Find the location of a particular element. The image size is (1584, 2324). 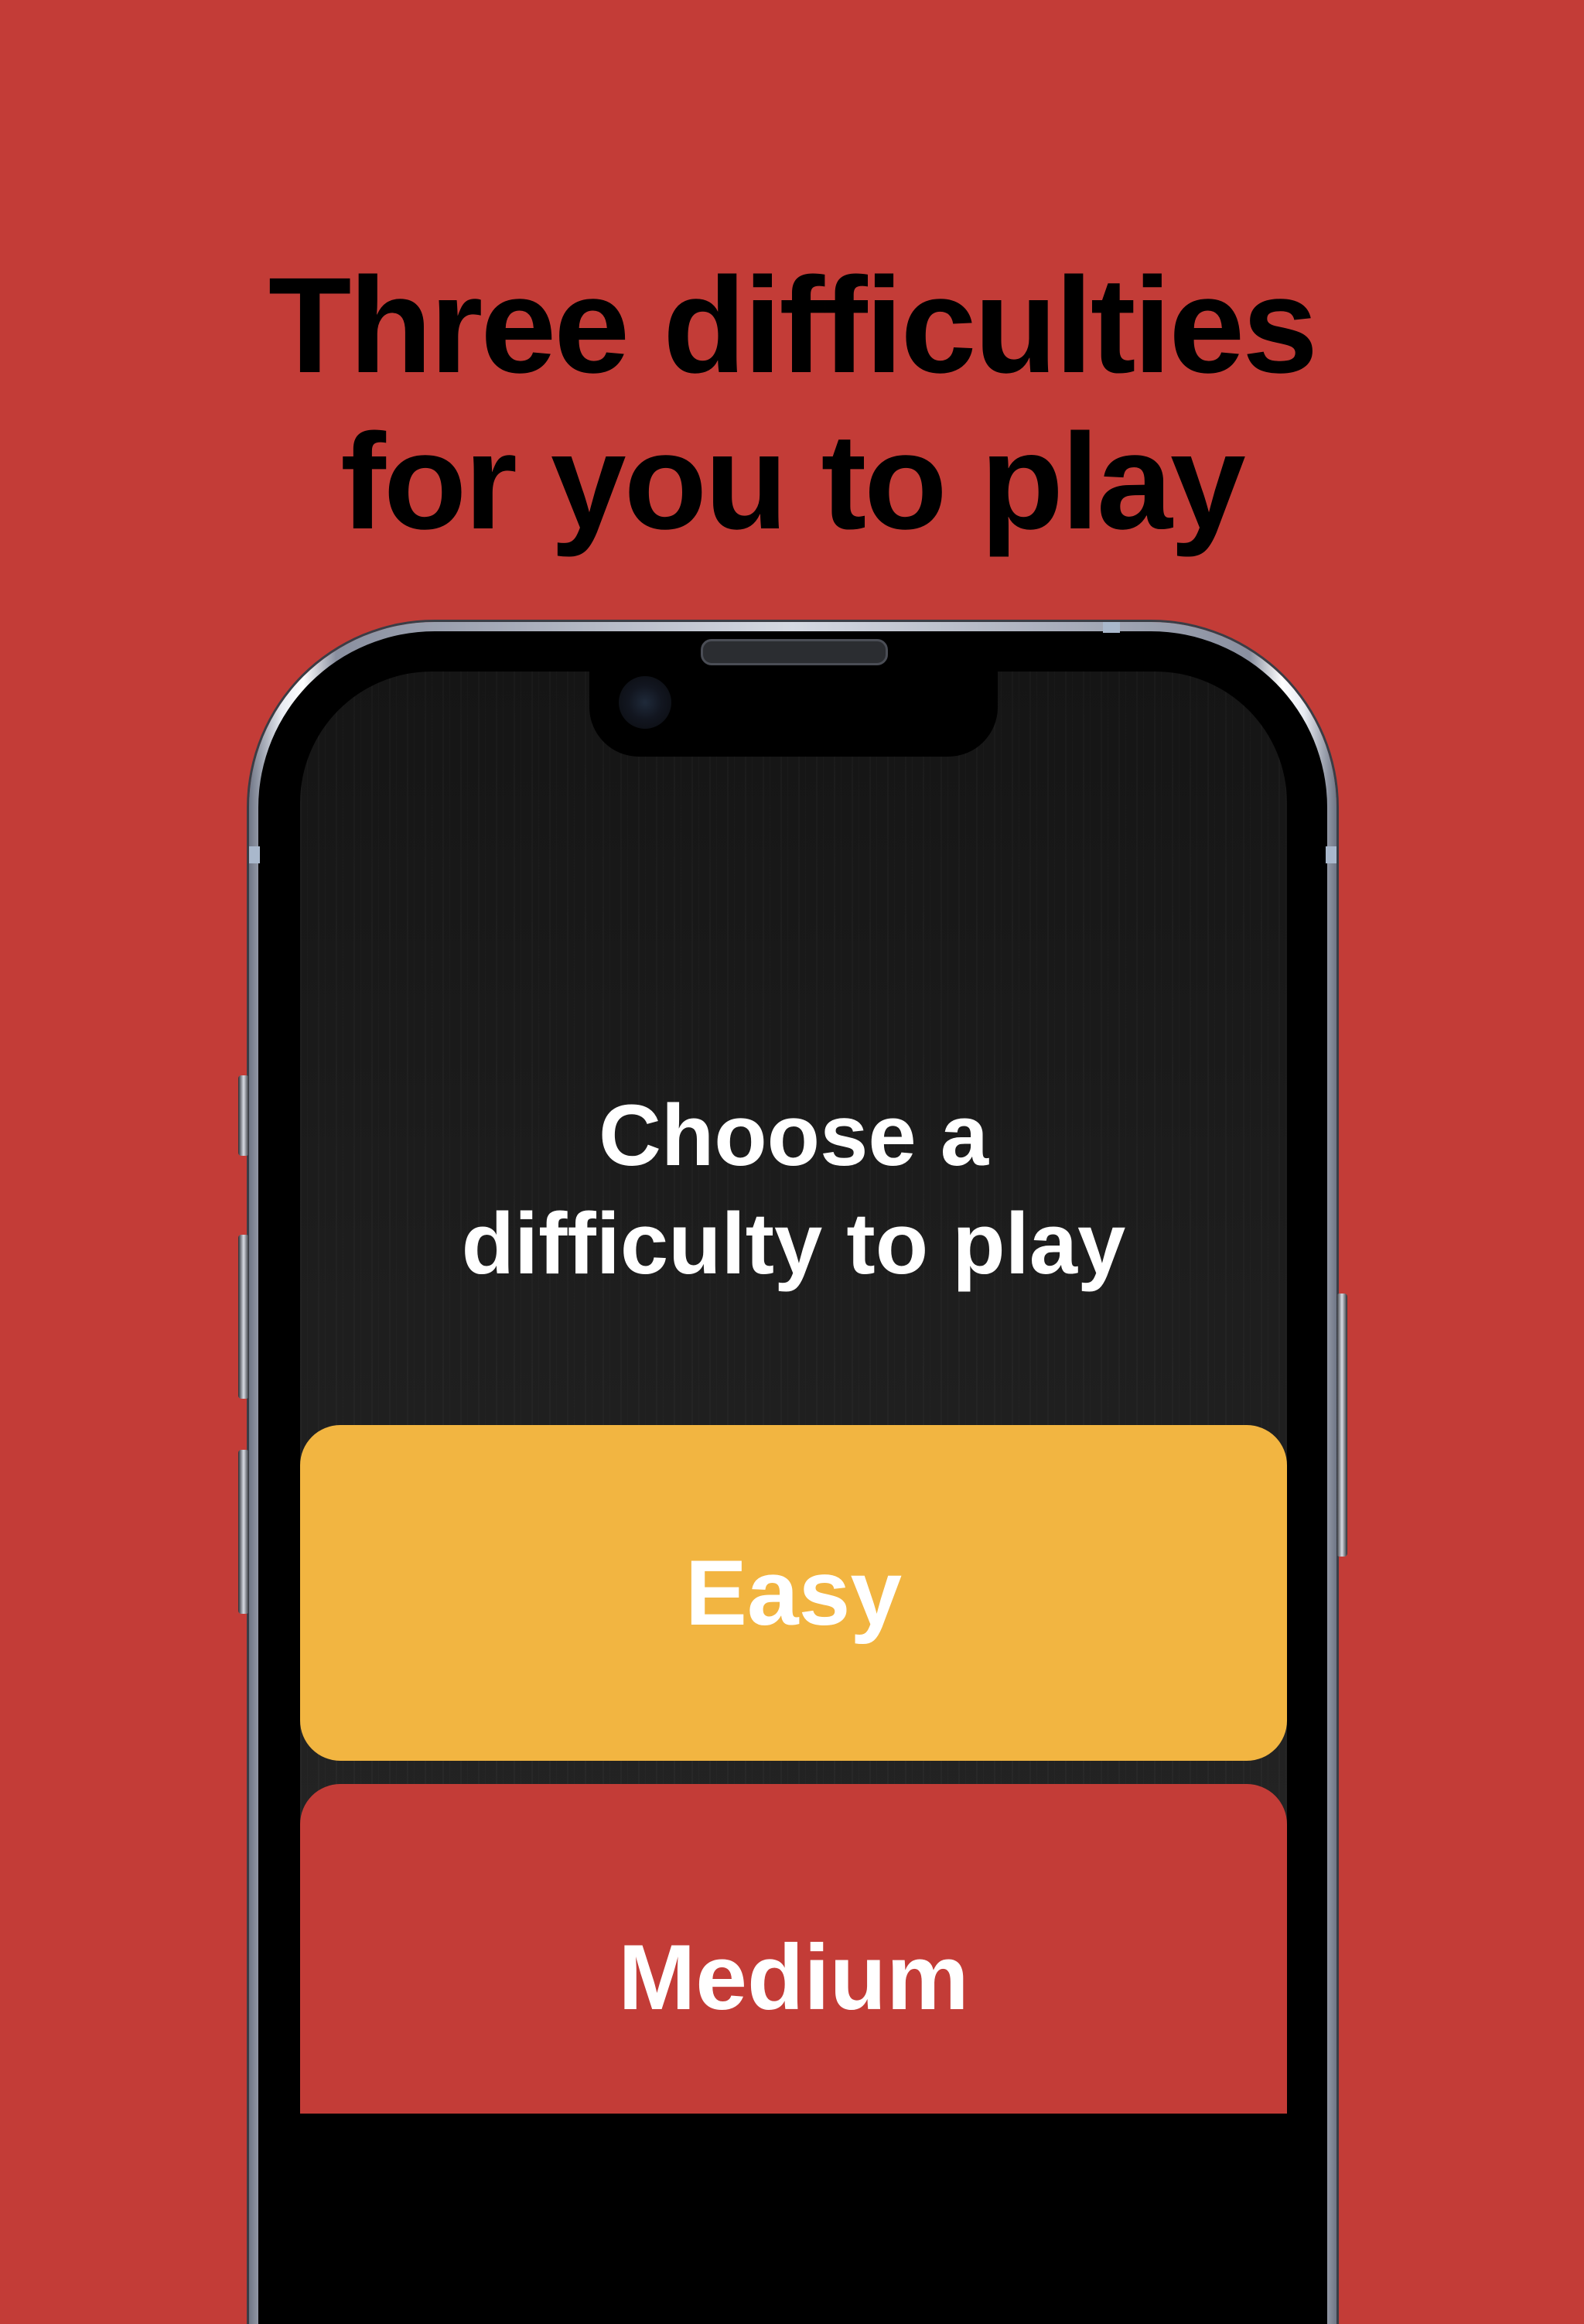

easy-button-label: Easy is located at coordinates (793, 1593).